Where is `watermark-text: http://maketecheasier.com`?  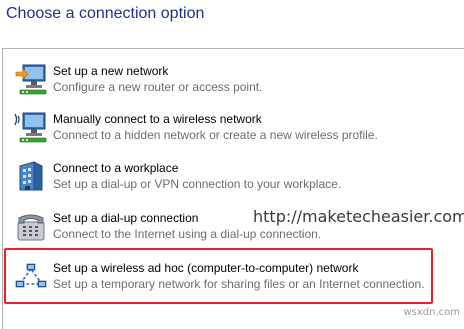 watermark-text: http://maketecheasier.com is located at coordinates (358, 216).